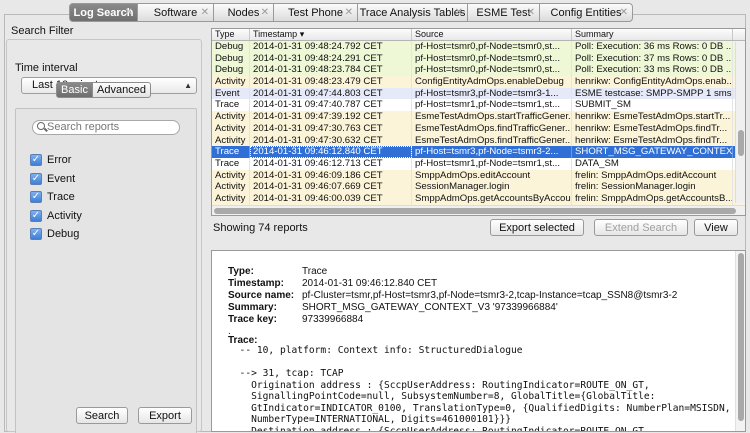 This screenshot has width=750, height=433. Describe the element at coordinates (333, 319) in the screenshot. I see `detail-value: 97339966884` at that location.